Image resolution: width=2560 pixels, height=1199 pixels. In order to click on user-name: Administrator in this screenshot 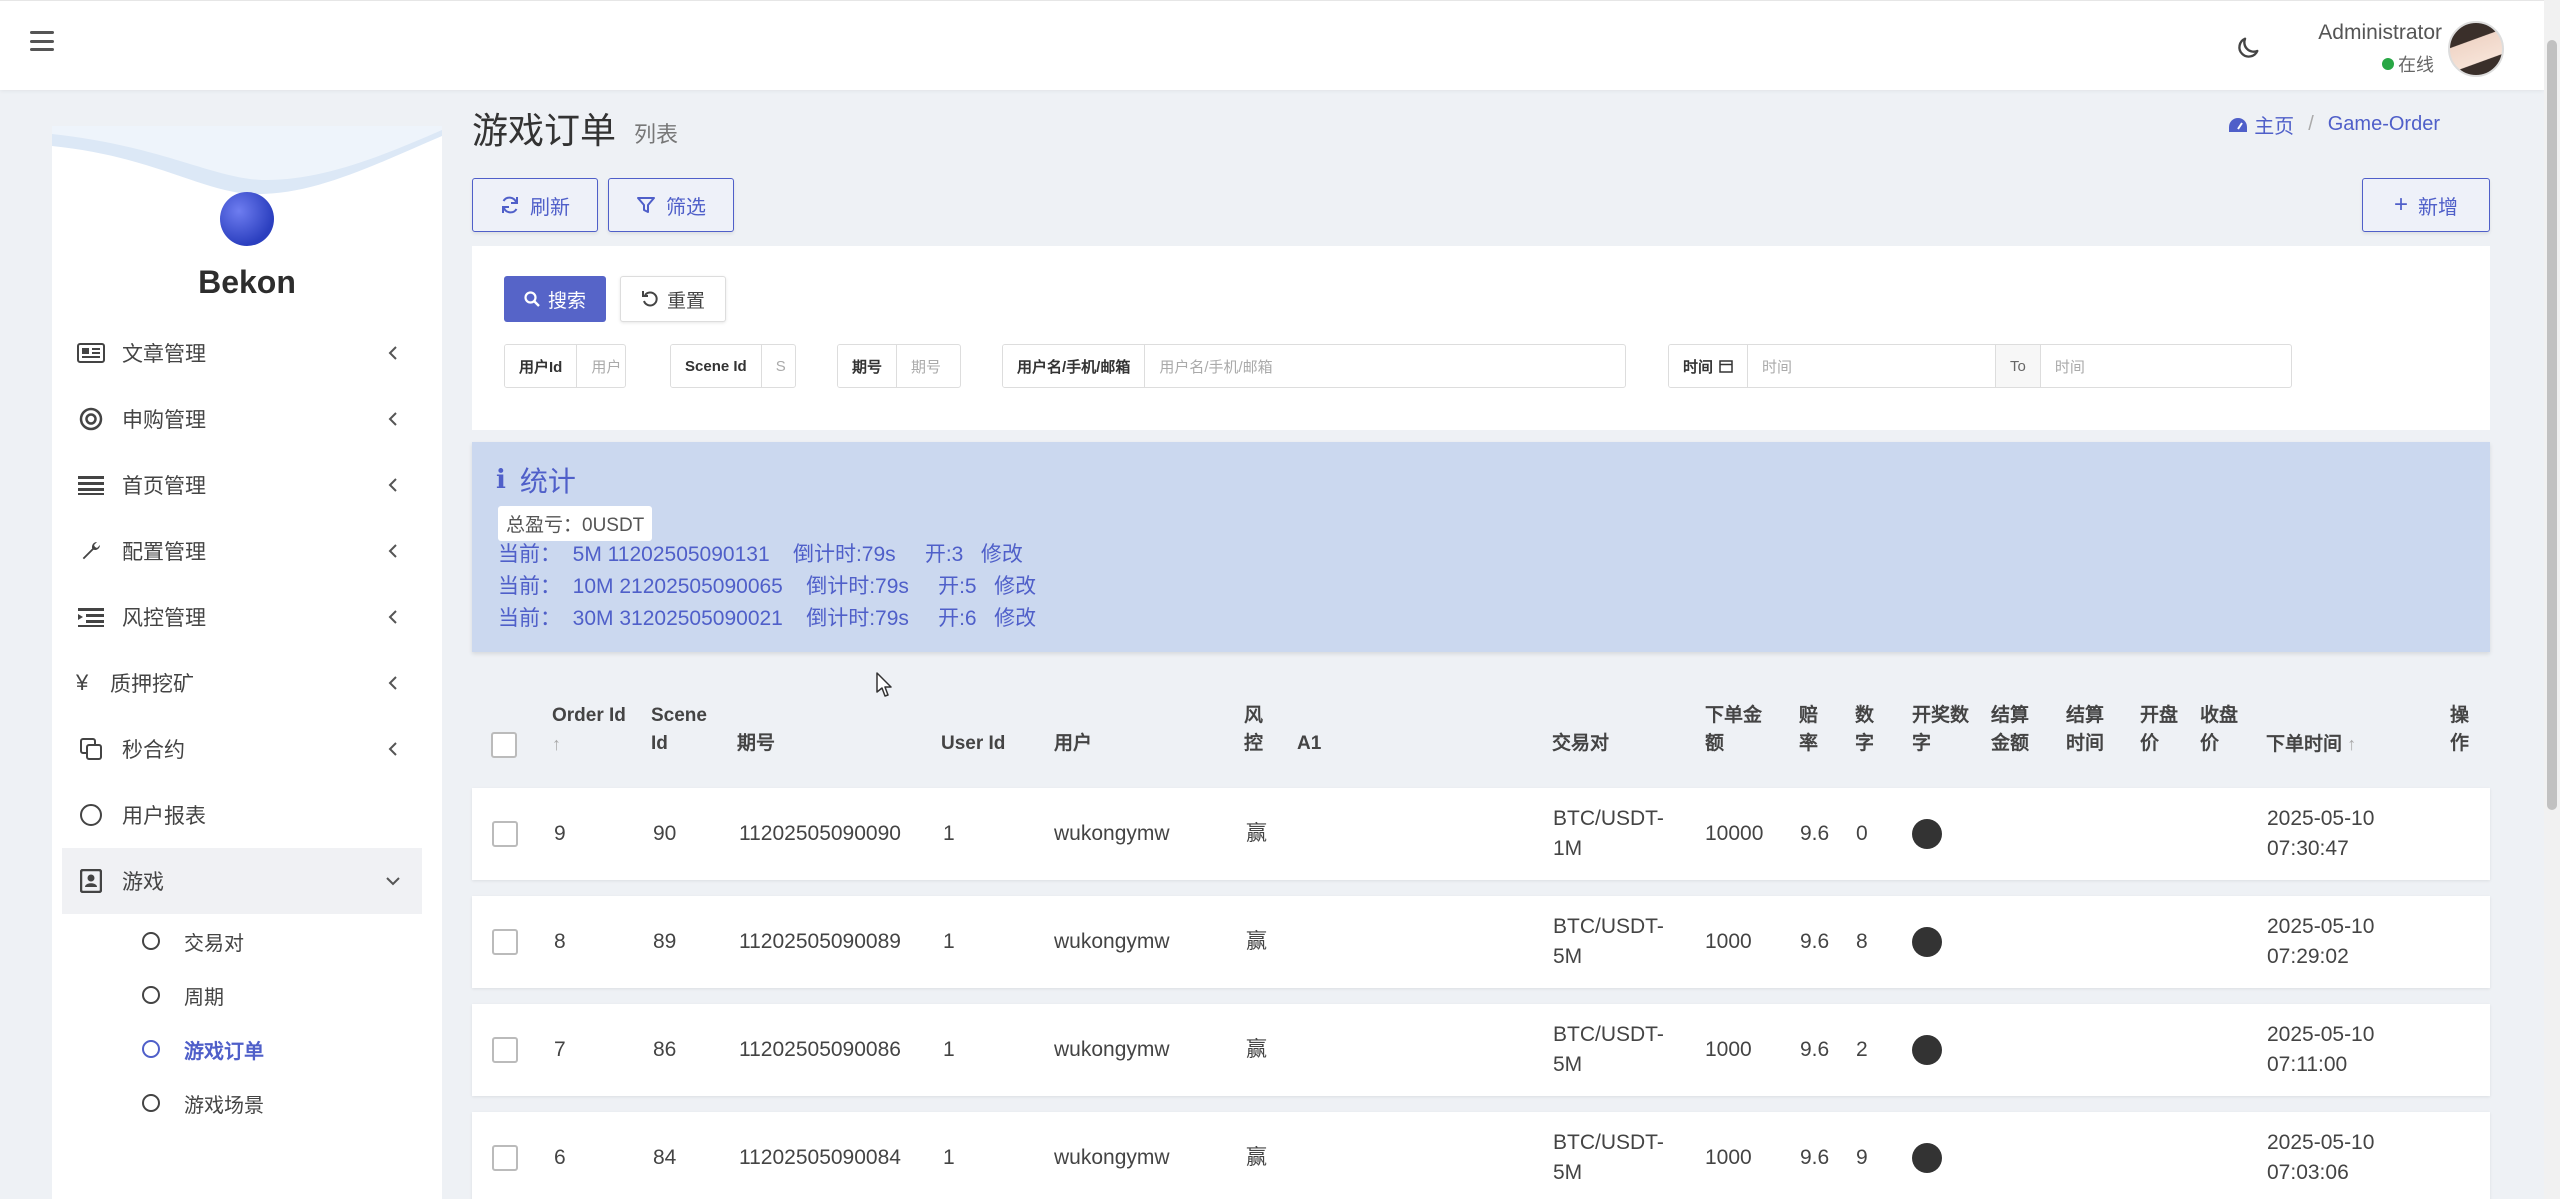, I will do `click(2380, 33)`.